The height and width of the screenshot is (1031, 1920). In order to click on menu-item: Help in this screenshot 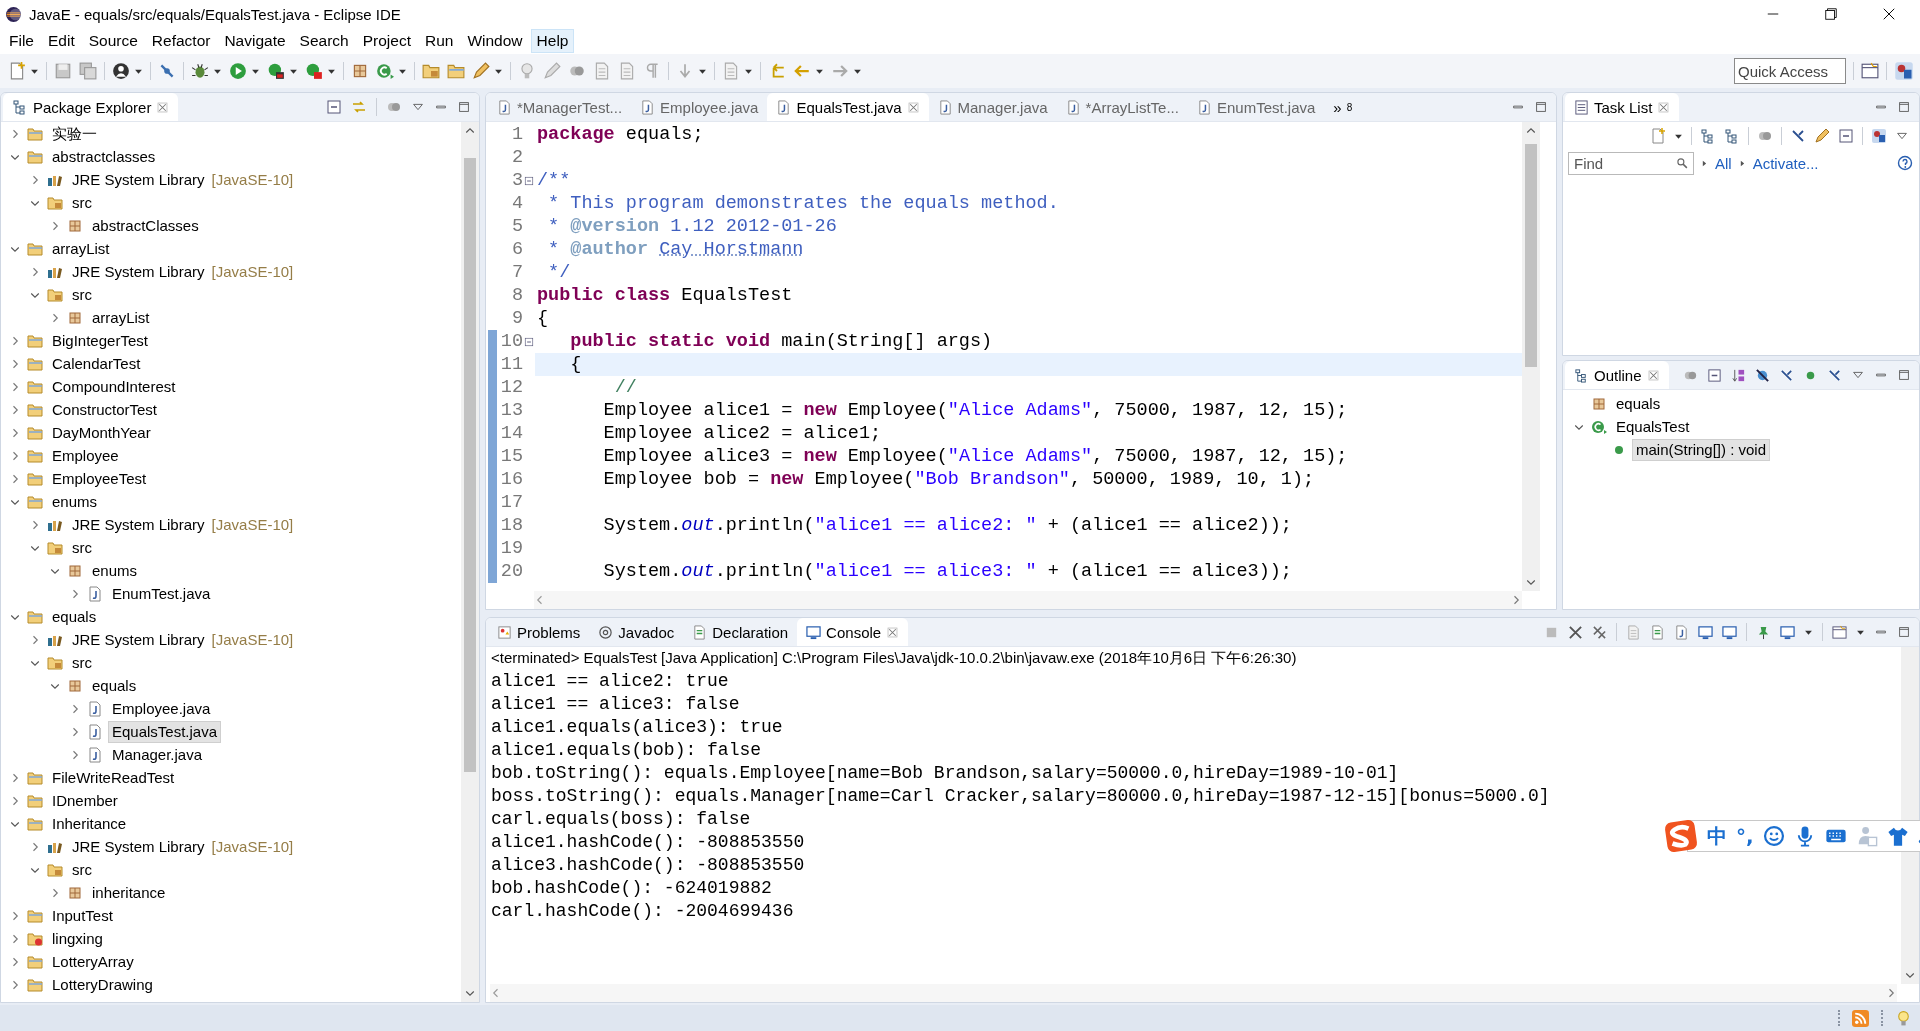, I will do `click(552, 41)`.